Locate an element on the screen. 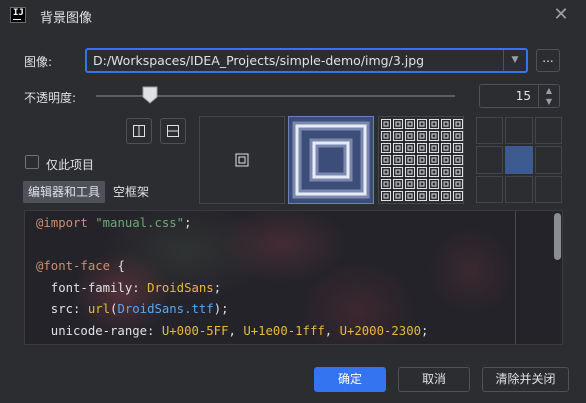 The height and width of the screenshot is (403, 586). image-label: 图像: is located at coordinates (38, 62).